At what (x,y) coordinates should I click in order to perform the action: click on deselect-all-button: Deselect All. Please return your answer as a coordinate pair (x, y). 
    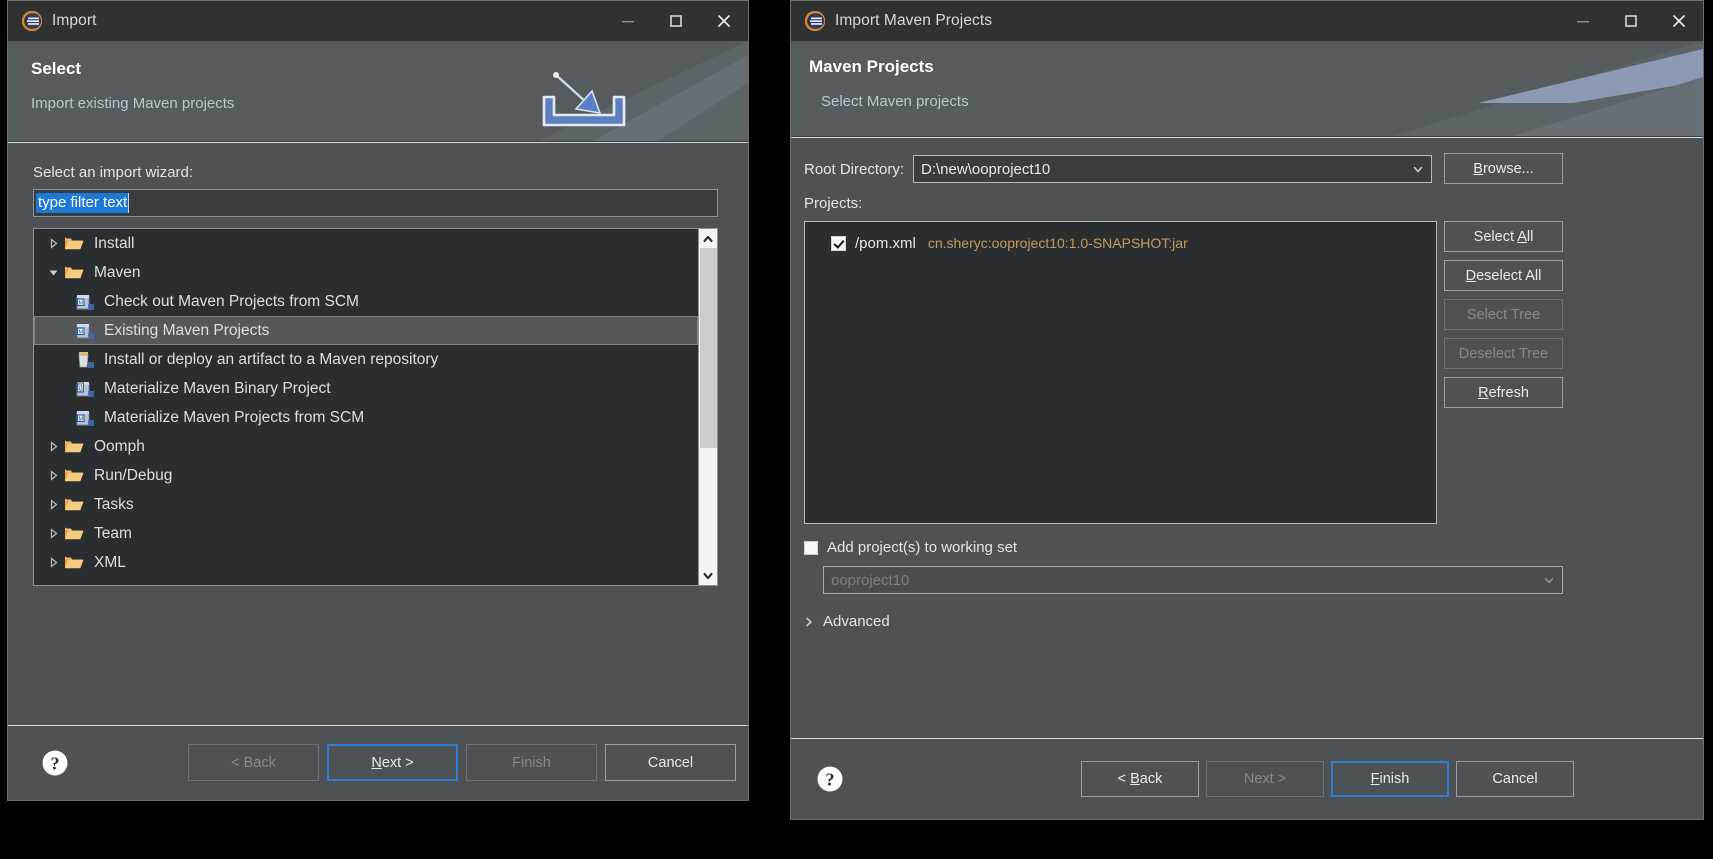
    Looking at the image, I should click on (1503, 275).